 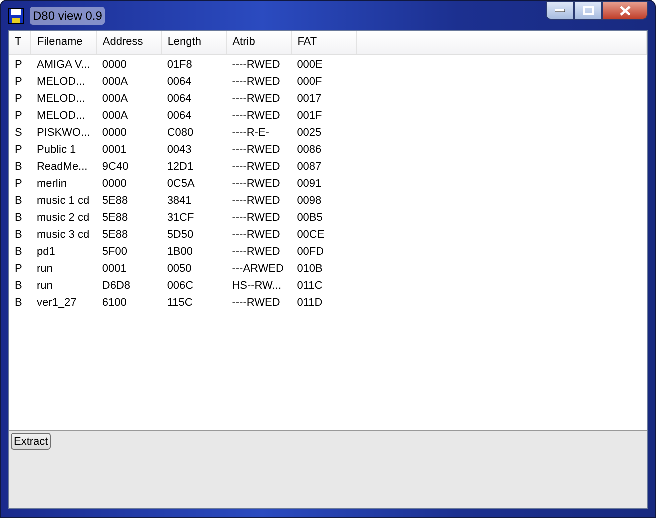 I want to click on table-cell: 0043, so click(x=179, y=150).